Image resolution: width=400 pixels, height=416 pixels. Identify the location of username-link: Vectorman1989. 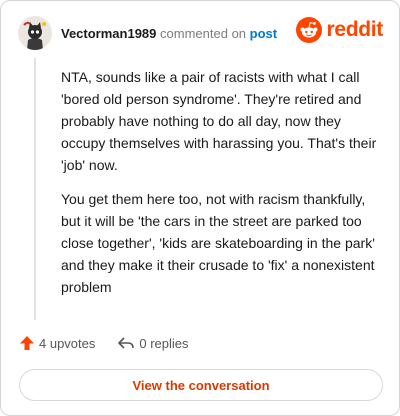
(108, 33).